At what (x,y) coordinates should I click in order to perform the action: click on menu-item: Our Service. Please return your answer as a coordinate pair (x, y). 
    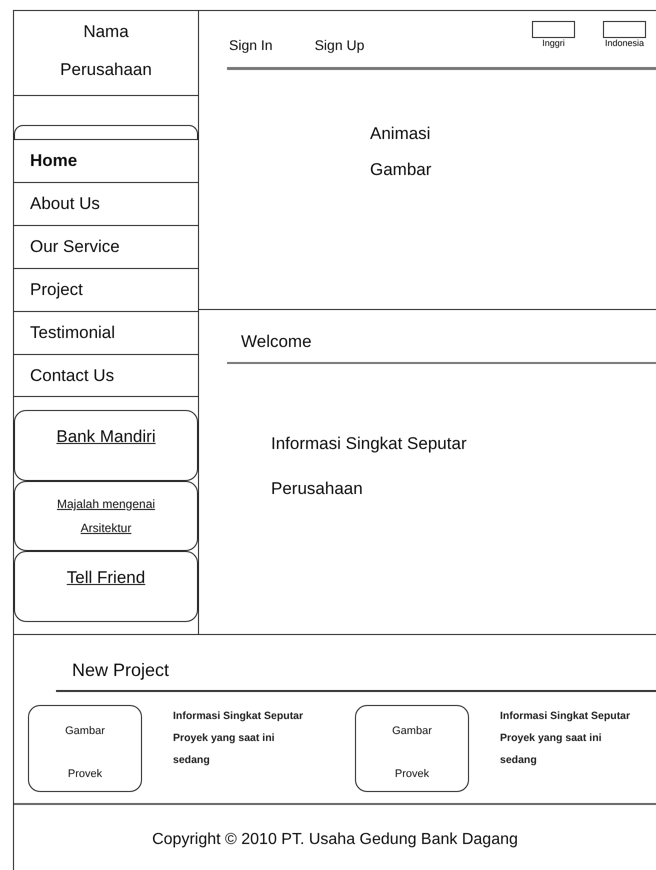
    Looking at the image, I should click on (106, 246).